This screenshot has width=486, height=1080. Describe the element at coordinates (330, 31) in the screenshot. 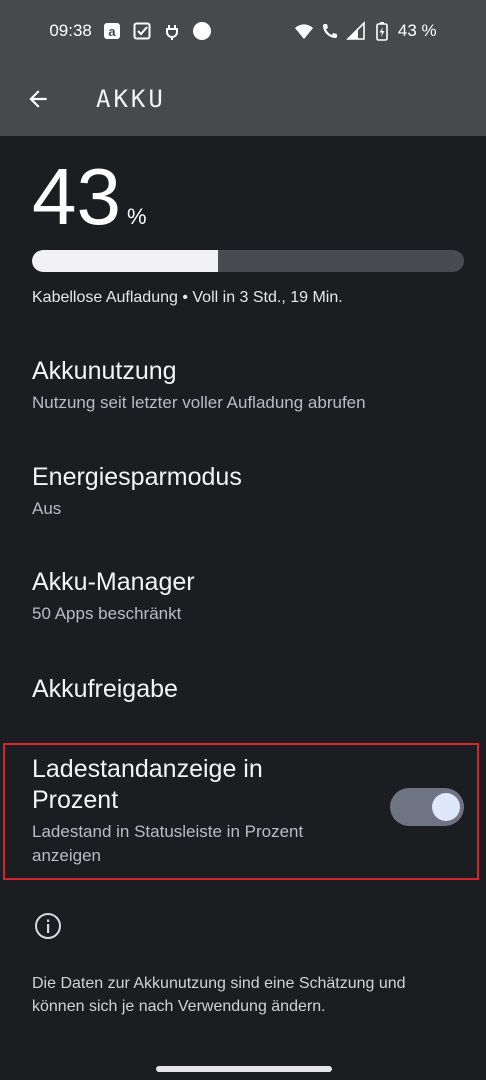

I see `wifi-call-icon` at that location.